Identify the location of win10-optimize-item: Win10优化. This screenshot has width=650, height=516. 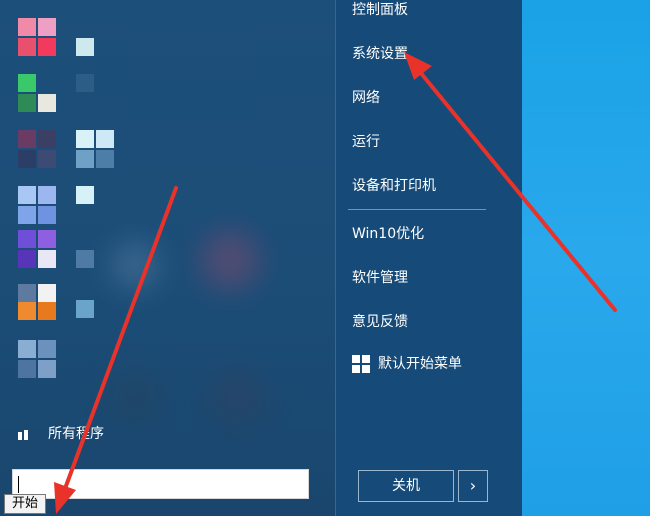
(388, 234).